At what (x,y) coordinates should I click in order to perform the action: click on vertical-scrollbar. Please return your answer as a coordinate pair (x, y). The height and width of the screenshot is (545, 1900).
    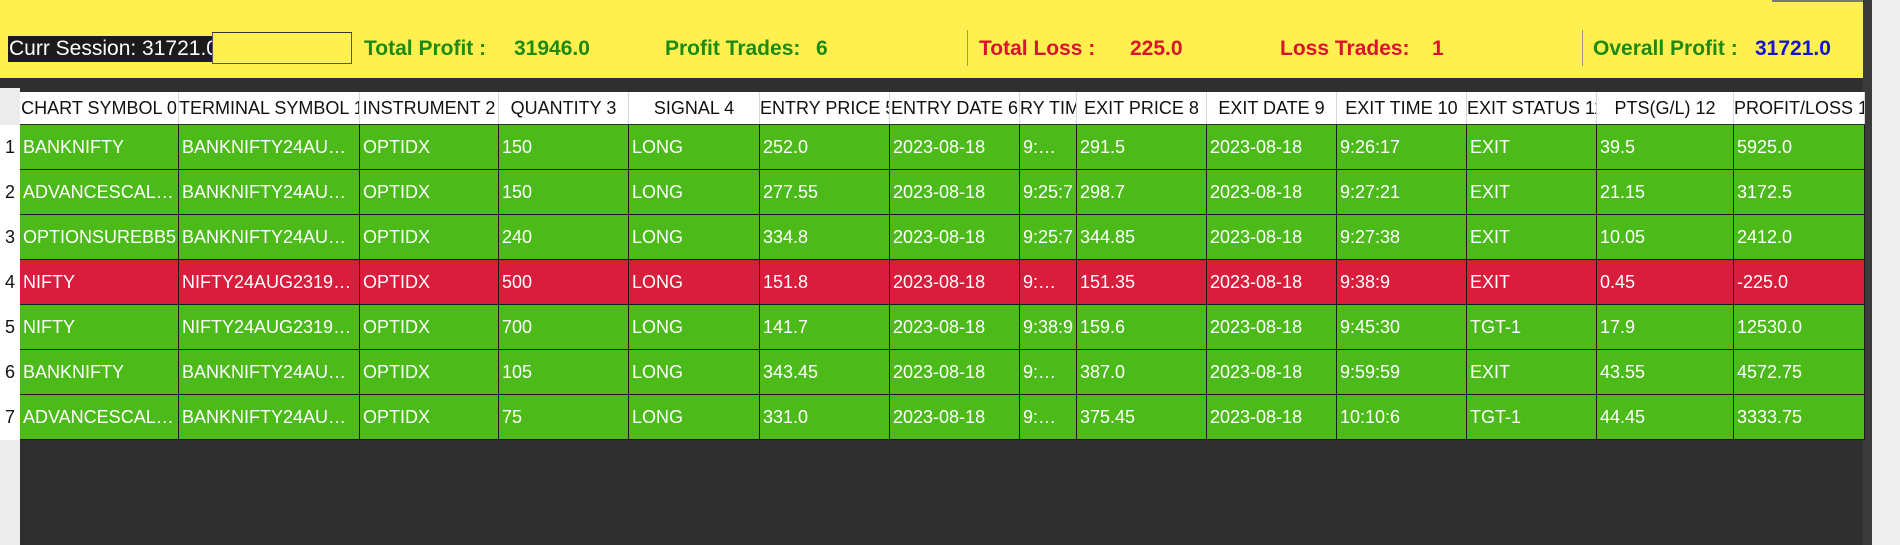
    Looking at the image, I should click on (1881, 272).